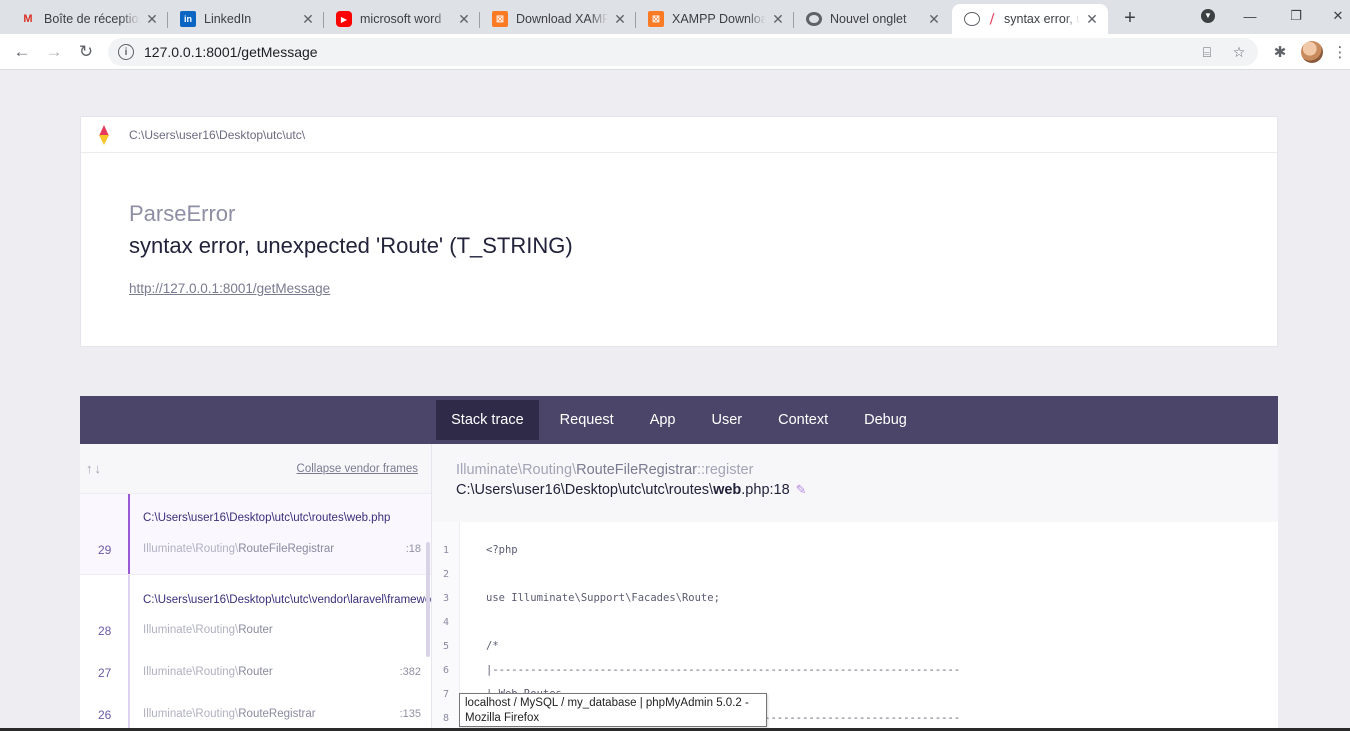 This screenshot has height=731, width=1350. I want to click on gmail-icon: M, so click(28, 19).